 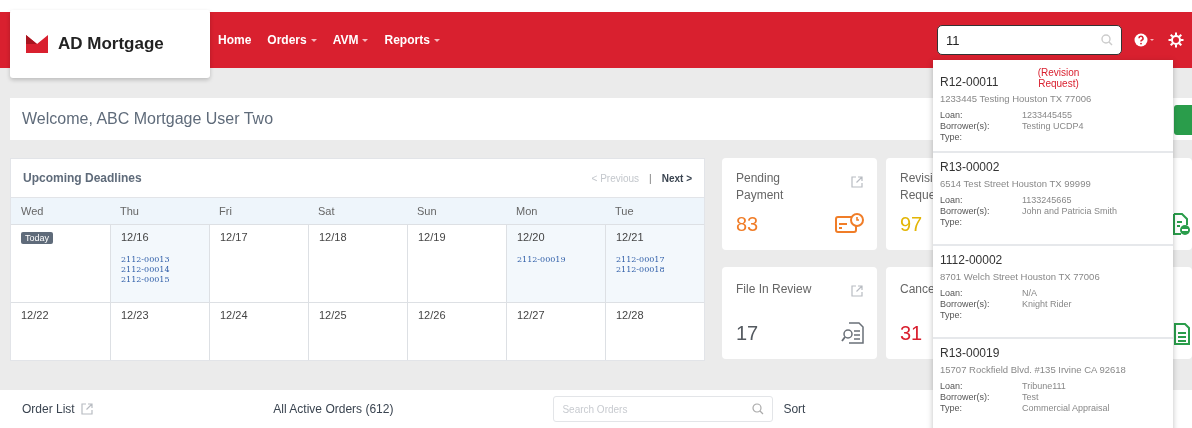 What do you see at coordinates (160, 269) in the screenshot?
I see `order-link: 2112-00014` at bounding box center [160, 269].